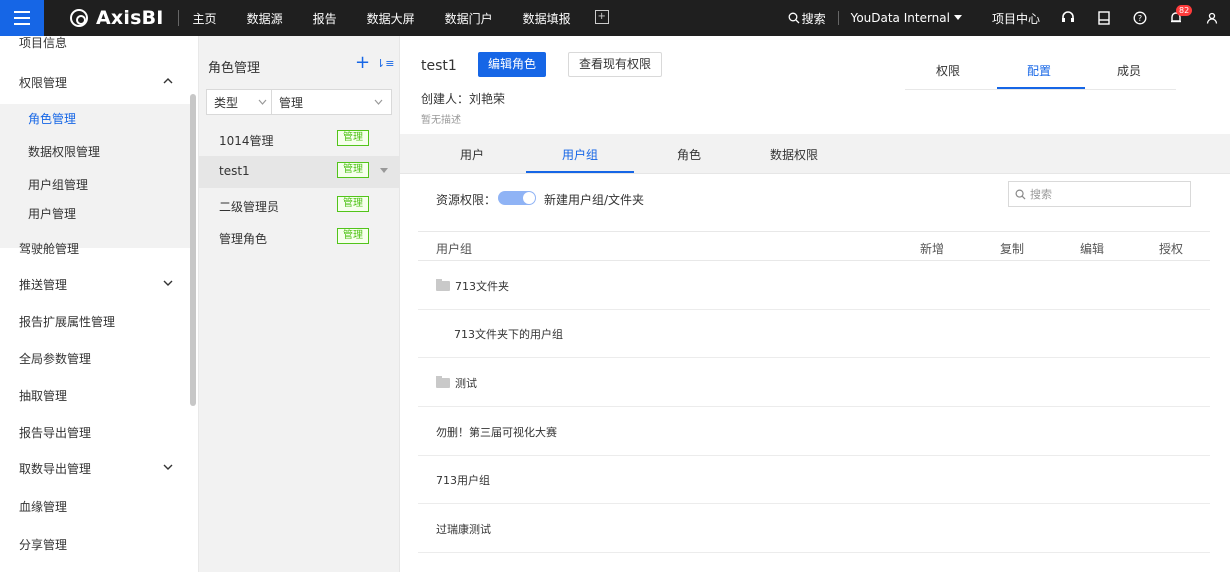 The width and height of the screenshot is (1230, 572). What do you see at coordinates (466, 200) in the screenshot?
I see `resource-permission-label: 资源权限：` at bounding box center [466, 200].